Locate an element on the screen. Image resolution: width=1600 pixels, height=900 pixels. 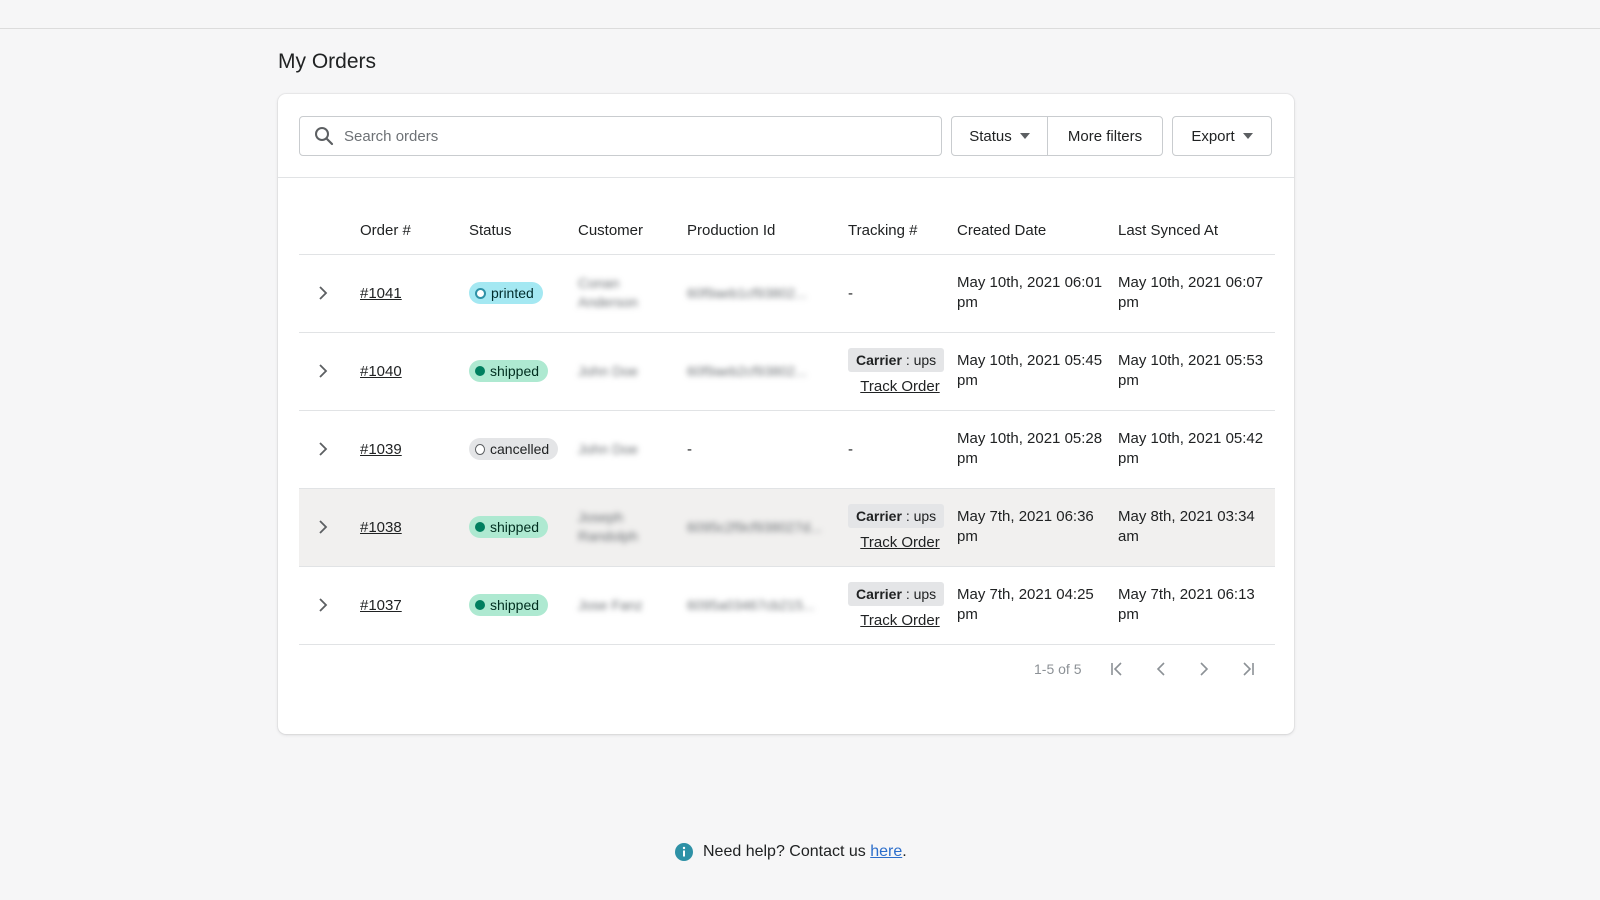
chevron-left-icon is located at coordinates (1160, 669).